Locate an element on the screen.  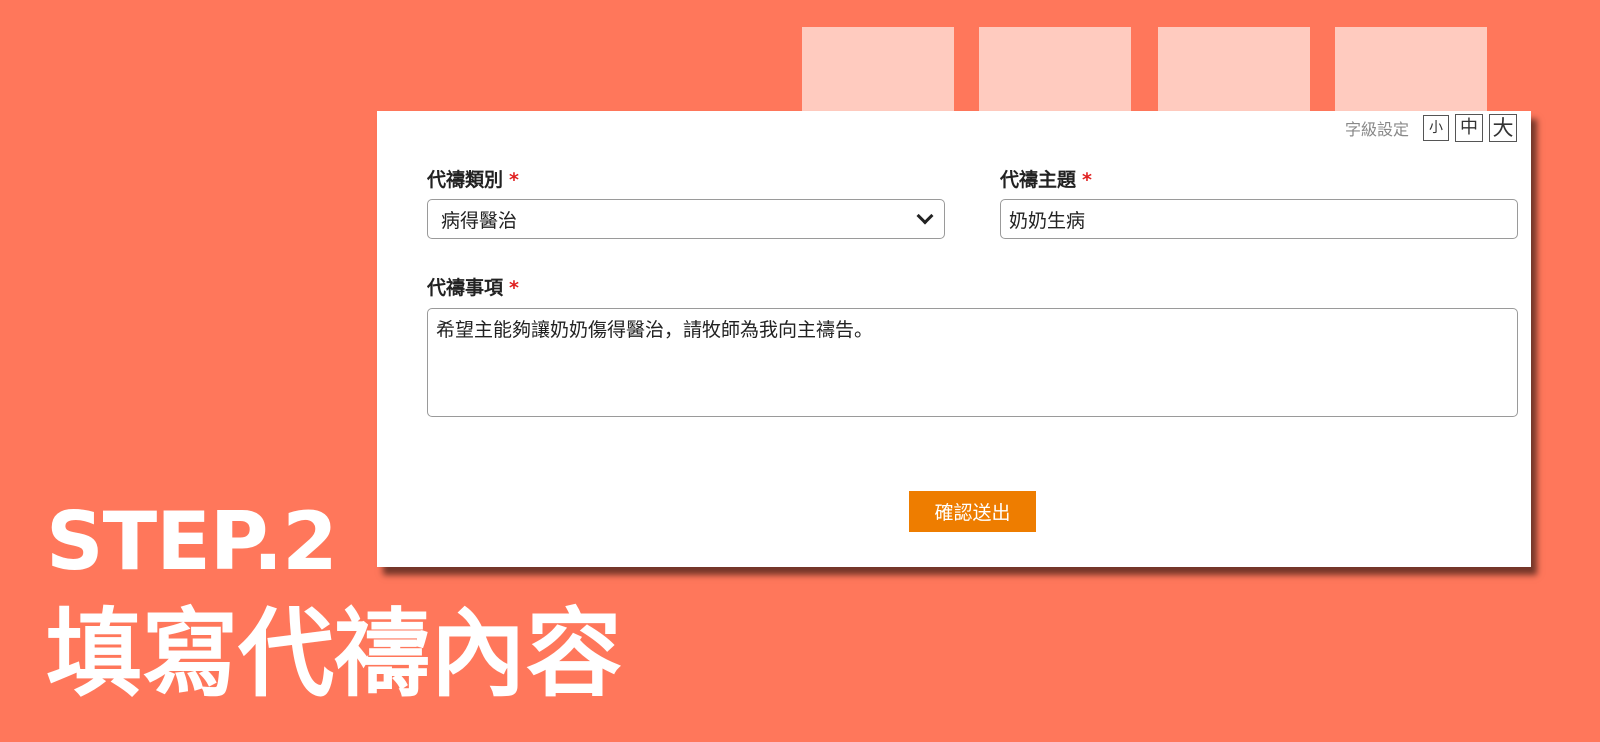
category-label-text: 代禱類別 is located at coordinates (465, 180).